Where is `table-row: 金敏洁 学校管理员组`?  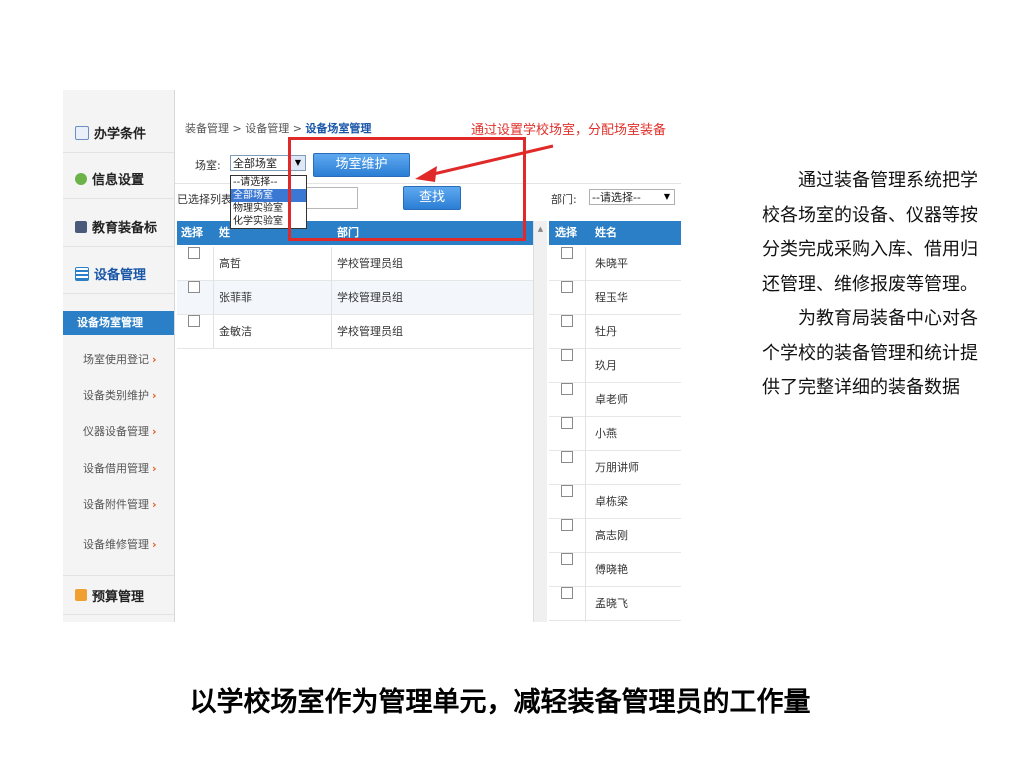
table-row: 金敏洁 学校管理员组 is located at coordinates (355, 332).